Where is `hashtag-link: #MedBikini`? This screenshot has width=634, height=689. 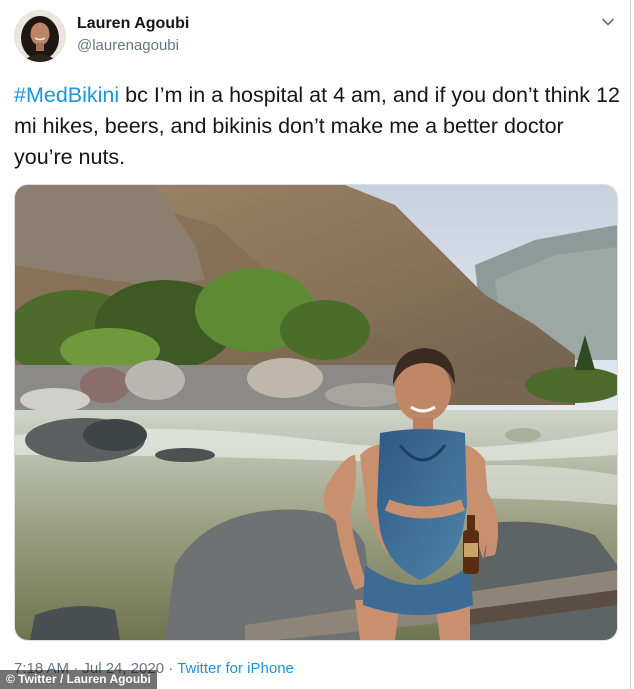
hashtag-link: #MedBikini is located at coordinates (66, 95).